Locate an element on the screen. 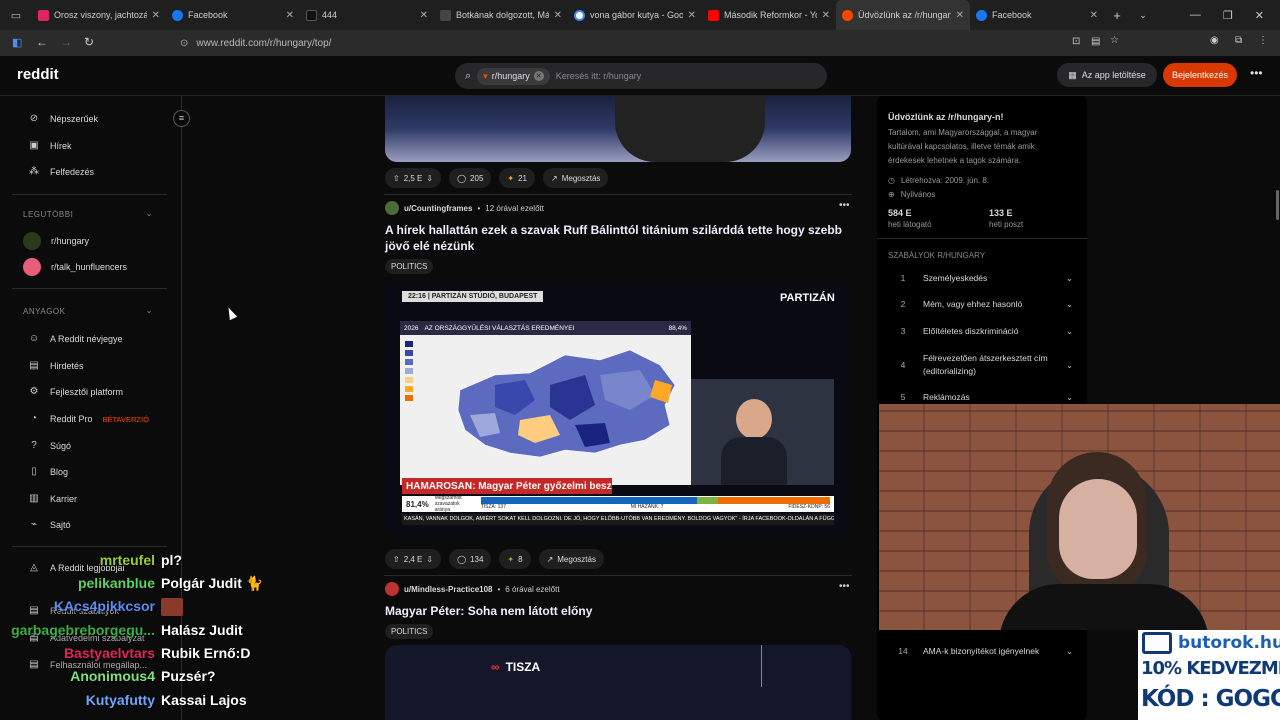 The height and width of the screenshot is (720, 1280). post-author: u/Mindless-Practice108 is located at coordinates (448, 589).